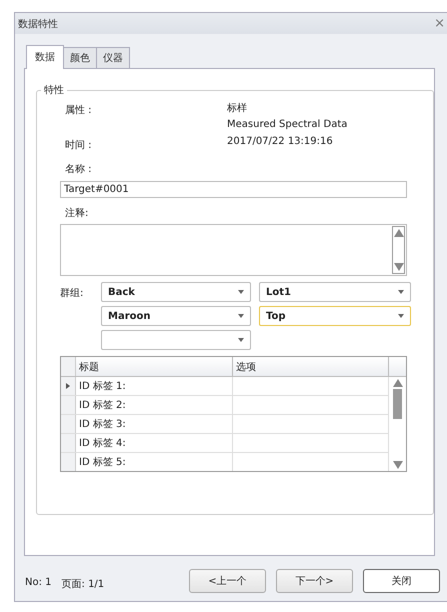 The width and height of the screenshot is (447, 612). I want to click on scroll-up-icon, so click(399, 233).